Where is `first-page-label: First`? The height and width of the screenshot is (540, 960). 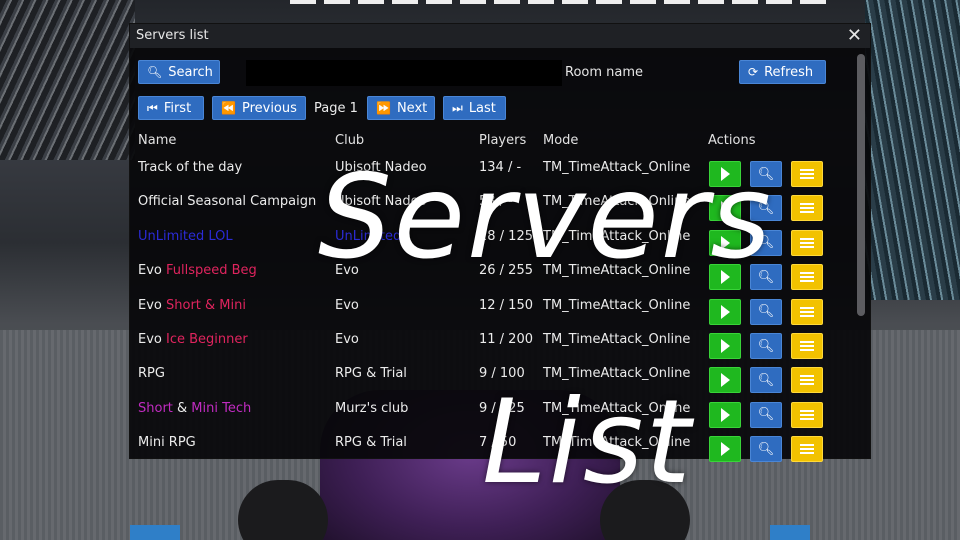 first-page-label: First is located at coordinates (177, 108).